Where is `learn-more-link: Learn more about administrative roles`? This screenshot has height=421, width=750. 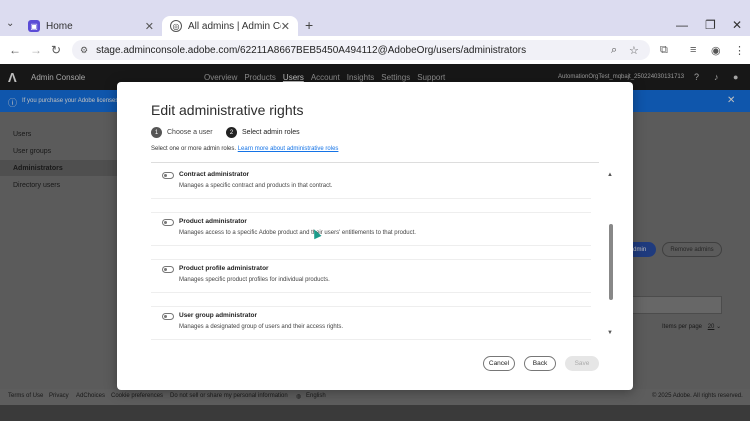 learn-more-link: Learn more about administrative roles is located at coordinates (288, 149).